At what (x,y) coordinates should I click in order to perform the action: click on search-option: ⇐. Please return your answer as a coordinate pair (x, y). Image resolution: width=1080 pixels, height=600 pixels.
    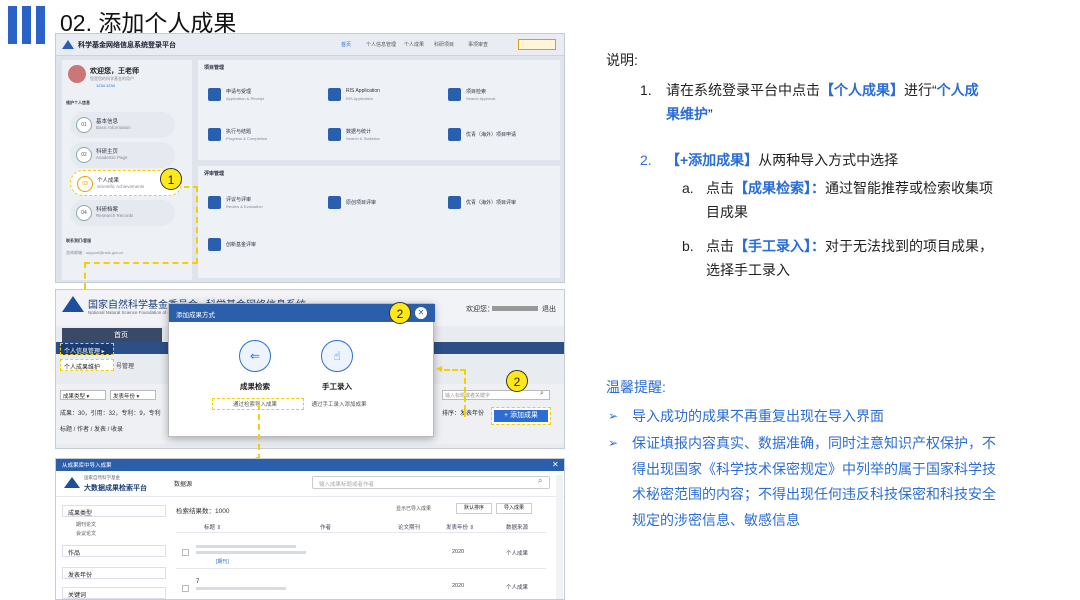
    Looking at the image, I should click on (255, 356).